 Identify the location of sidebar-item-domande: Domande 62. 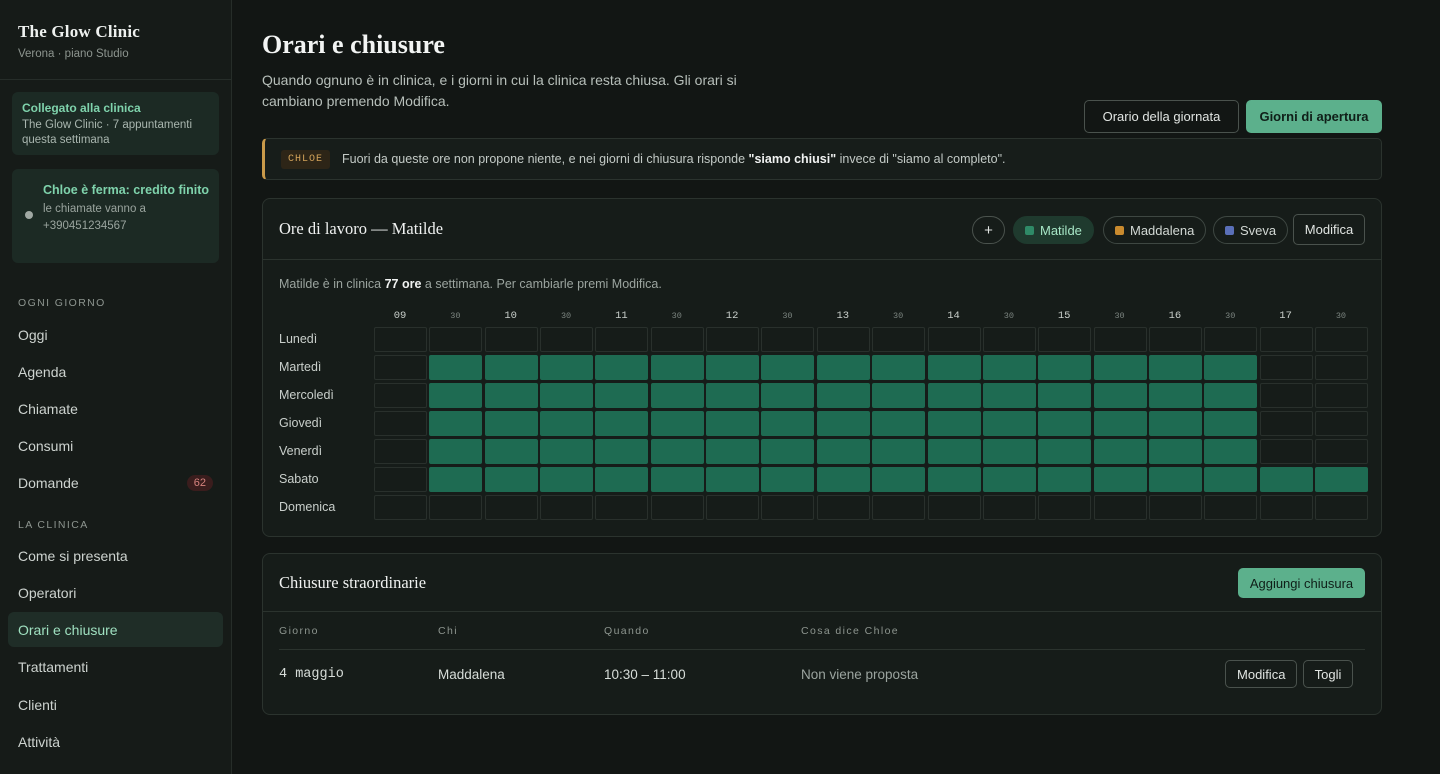
(115, 482).